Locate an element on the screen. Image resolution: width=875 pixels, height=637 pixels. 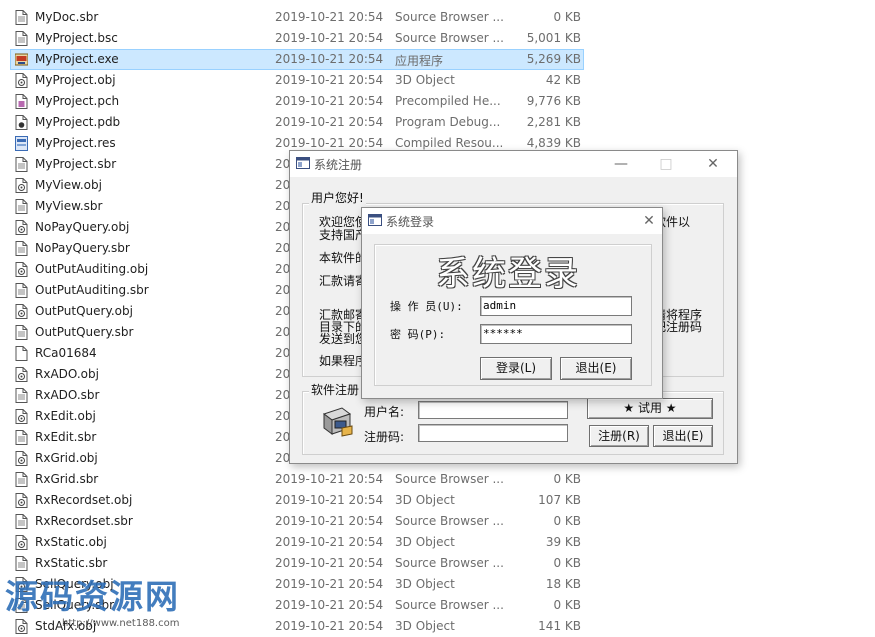
maximize-button: □ is located at coordinates (666, 164).